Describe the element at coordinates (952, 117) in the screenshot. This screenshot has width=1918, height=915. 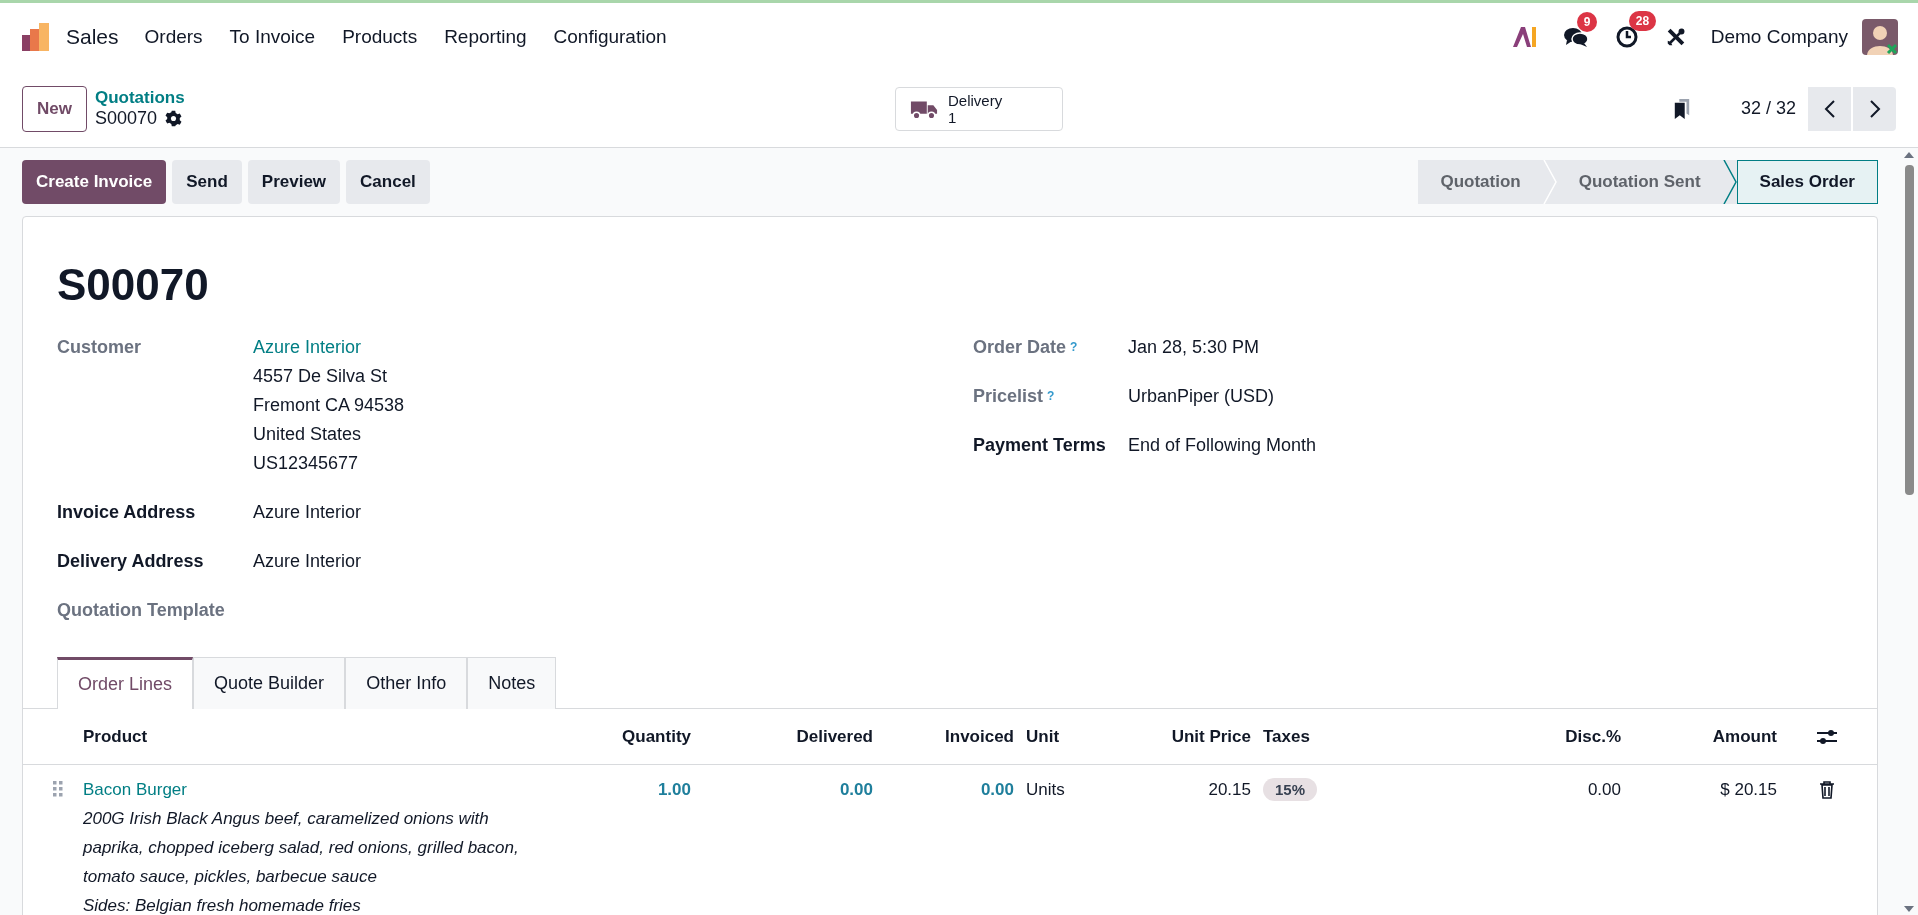
I see `smart-button-count: 1` at that location.